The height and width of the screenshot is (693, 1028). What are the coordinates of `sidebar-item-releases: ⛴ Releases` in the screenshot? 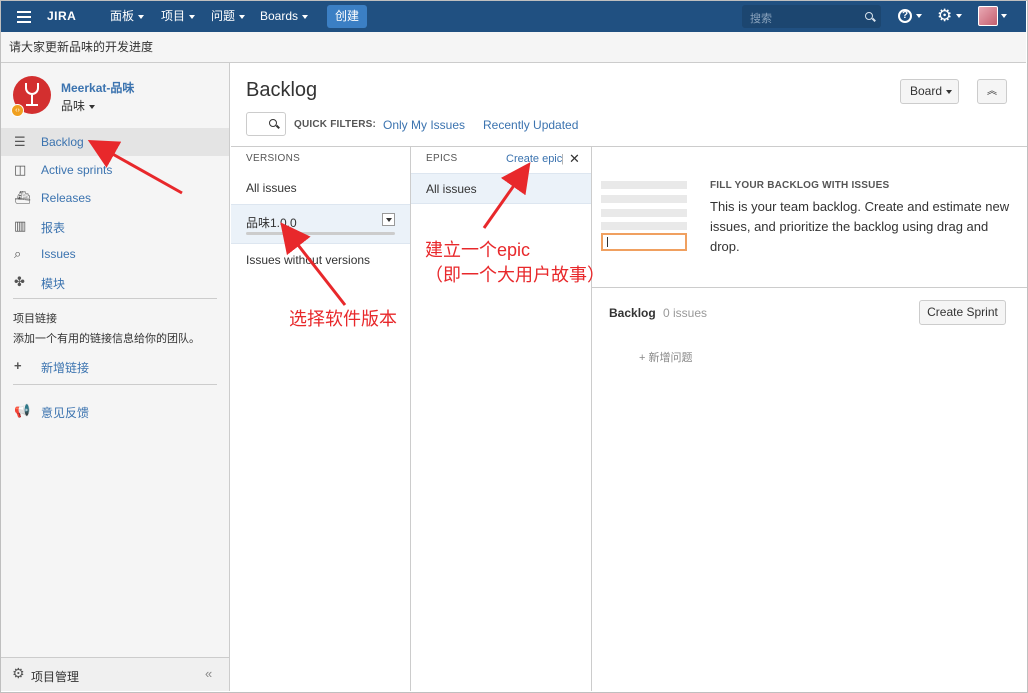 It's located at (115, 198).